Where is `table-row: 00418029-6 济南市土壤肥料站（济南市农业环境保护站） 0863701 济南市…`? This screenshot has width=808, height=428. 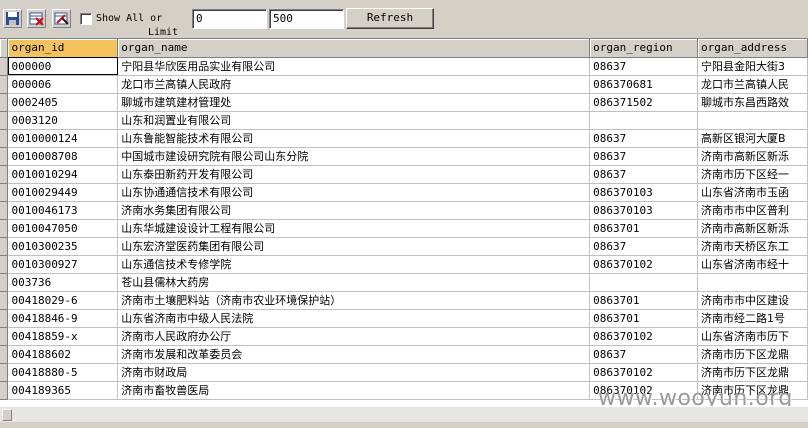
table-row: 00418029-6 济南市土壤肥料站（济南市农业环境保护站） 0863701 济南市… is located at coordinates (404, 300).